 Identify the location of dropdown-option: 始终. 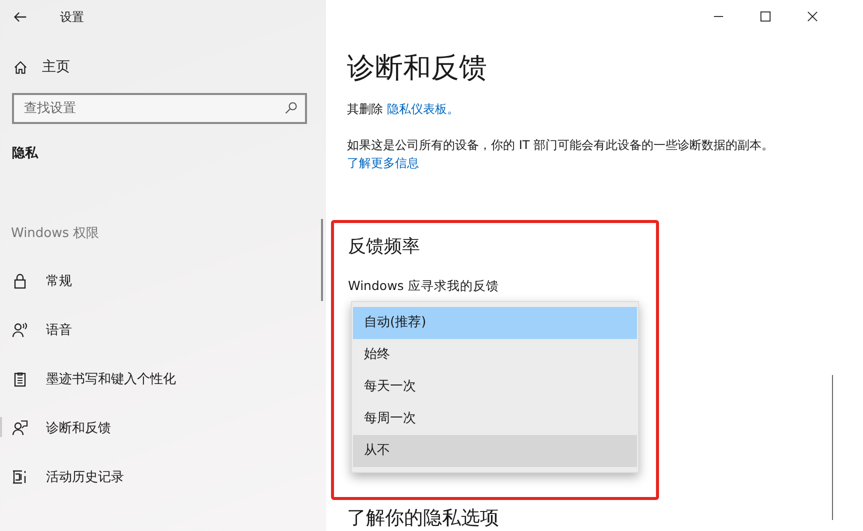
(495, 355).